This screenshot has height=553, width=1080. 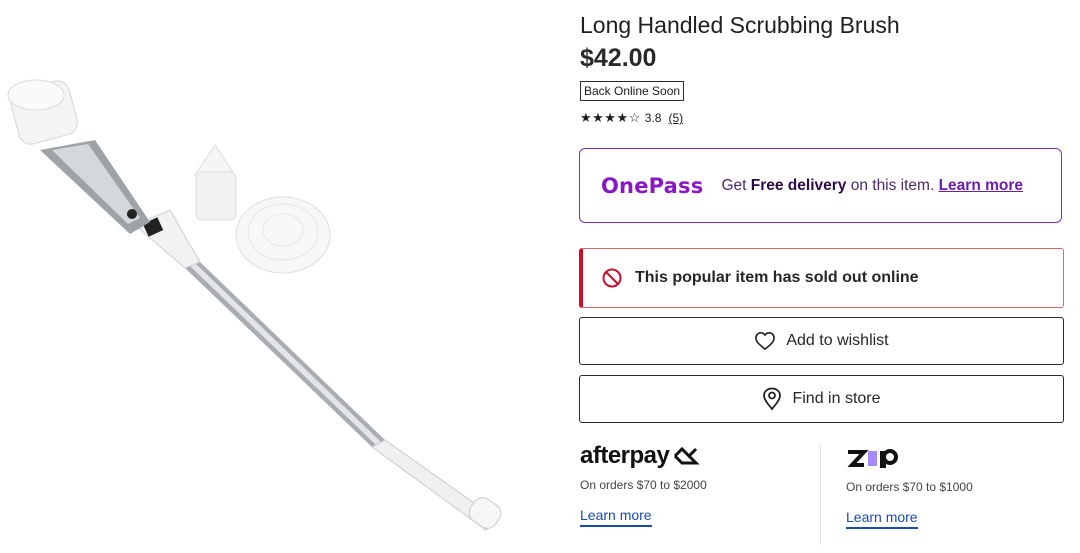 What do you see at coordinates (890, 185) in the screenshot?
I see `onepass-text-suffix: on this item.` at bounding box center [890, 185].